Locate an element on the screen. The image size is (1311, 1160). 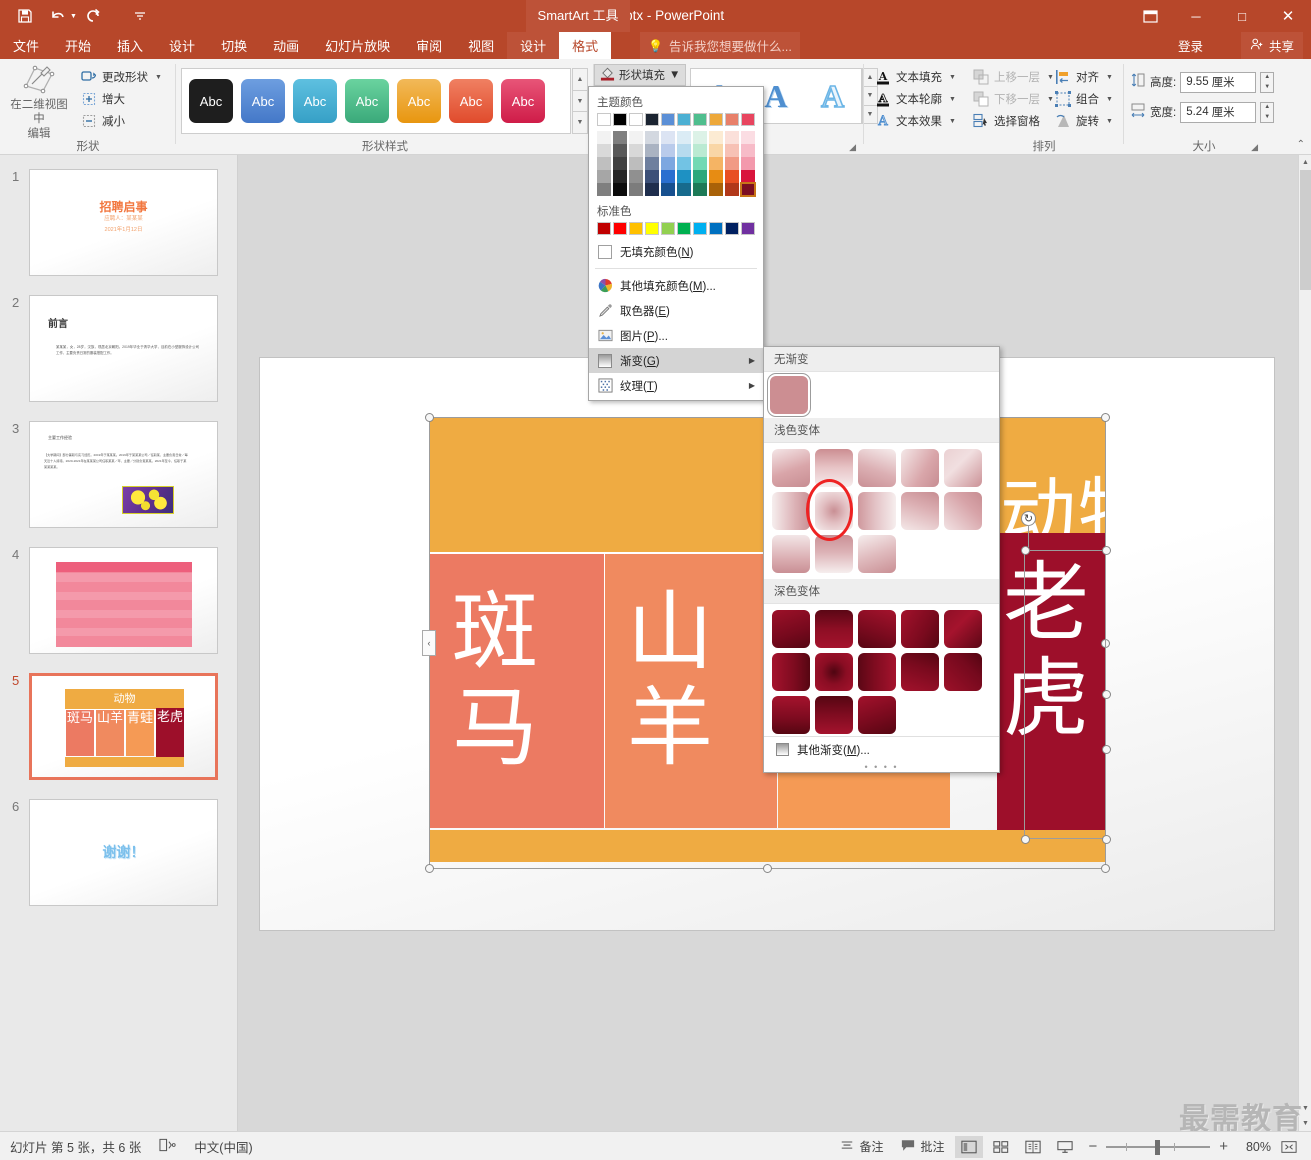
reading-view-button is located at coordinates (1033, 1147).